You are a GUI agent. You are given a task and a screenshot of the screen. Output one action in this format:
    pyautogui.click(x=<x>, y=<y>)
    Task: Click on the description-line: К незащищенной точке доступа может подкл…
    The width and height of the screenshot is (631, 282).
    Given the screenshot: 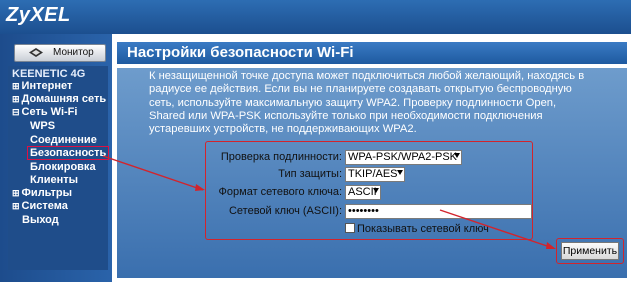 What is the action you would take?
    pyautogui.click(x=367, y=76)
    